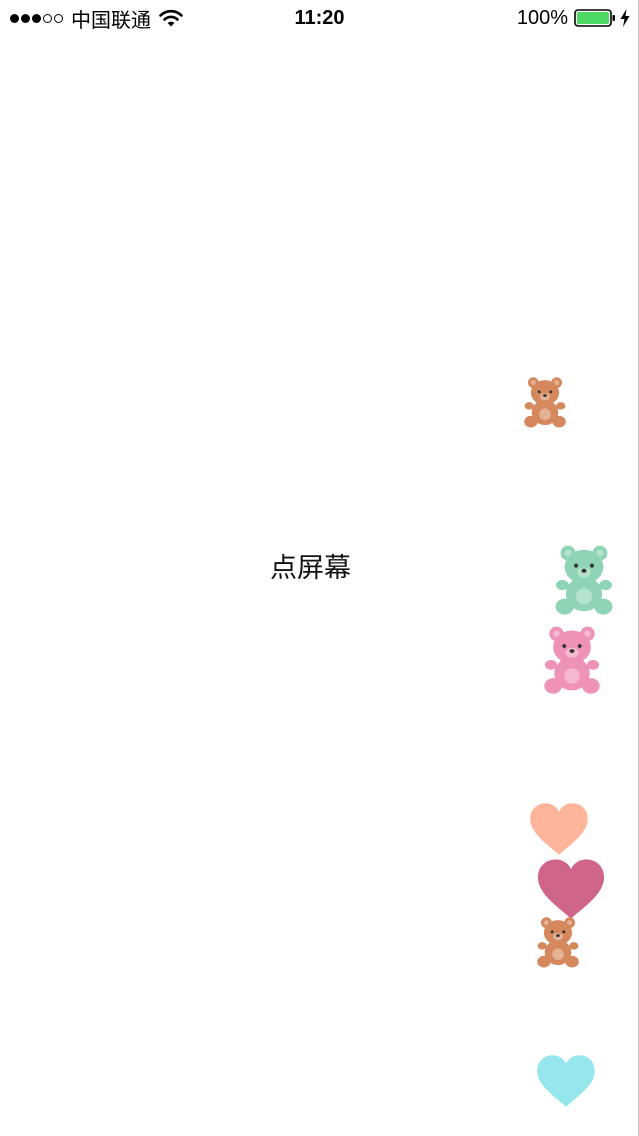 This screenshot has width=639, height=1136. What do you see at coordinates (625, 18) in the screenshot?
I see `charging-bolt-icon` at bounding box center [625, 18].